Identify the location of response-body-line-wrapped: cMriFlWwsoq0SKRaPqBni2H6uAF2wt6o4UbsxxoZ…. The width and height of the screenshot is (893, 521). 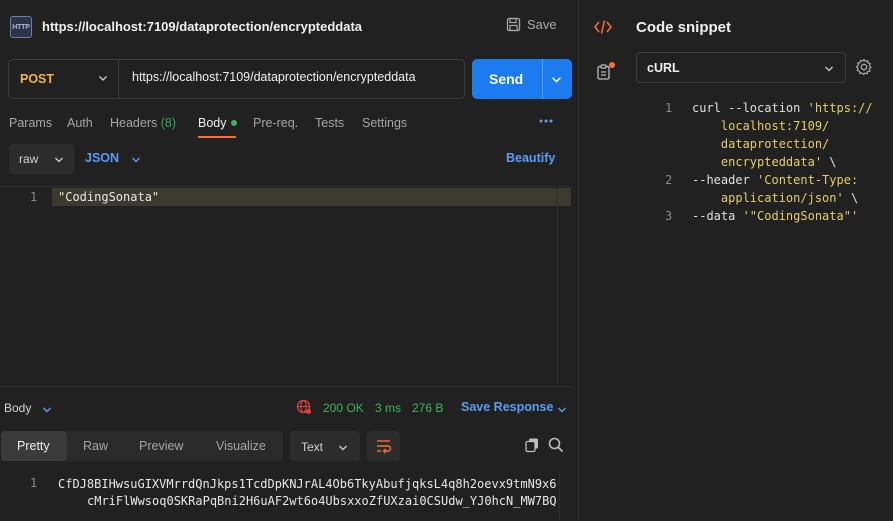
(322, 501).